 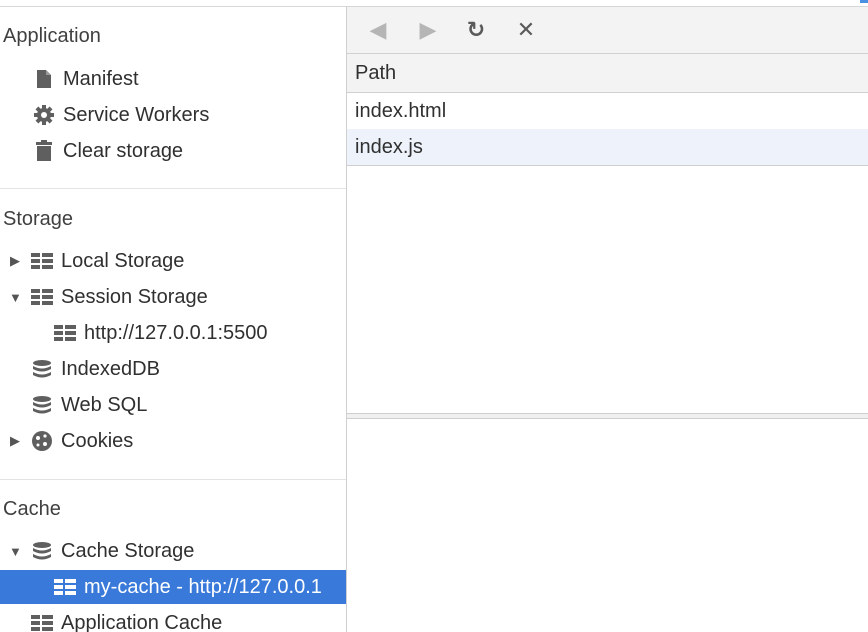 I want to click on refresh-button: ↻, so click(x=476, y=30).